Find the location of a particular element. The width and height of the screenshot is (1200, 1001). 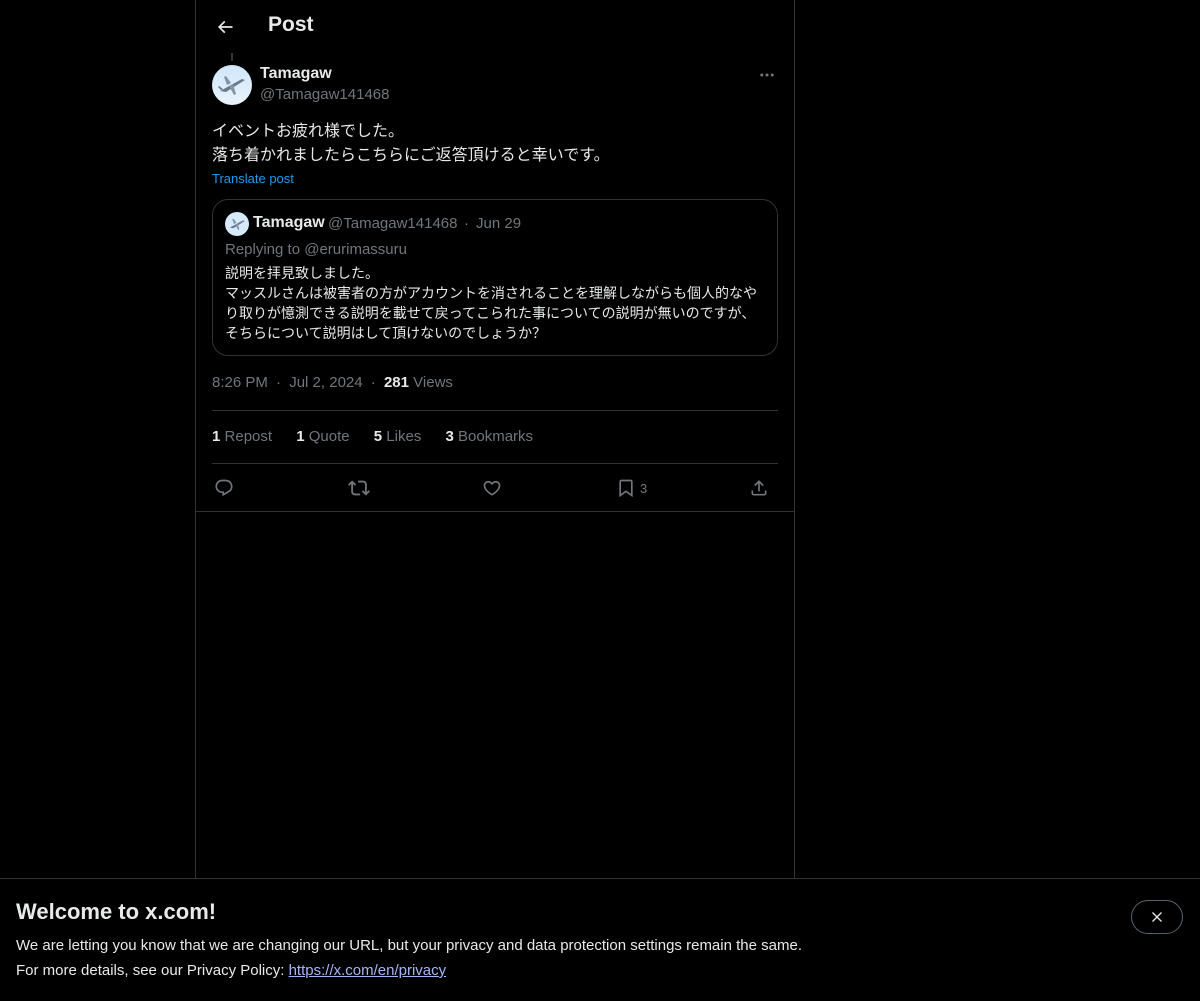

back-button is located at coordinates (225, 27).